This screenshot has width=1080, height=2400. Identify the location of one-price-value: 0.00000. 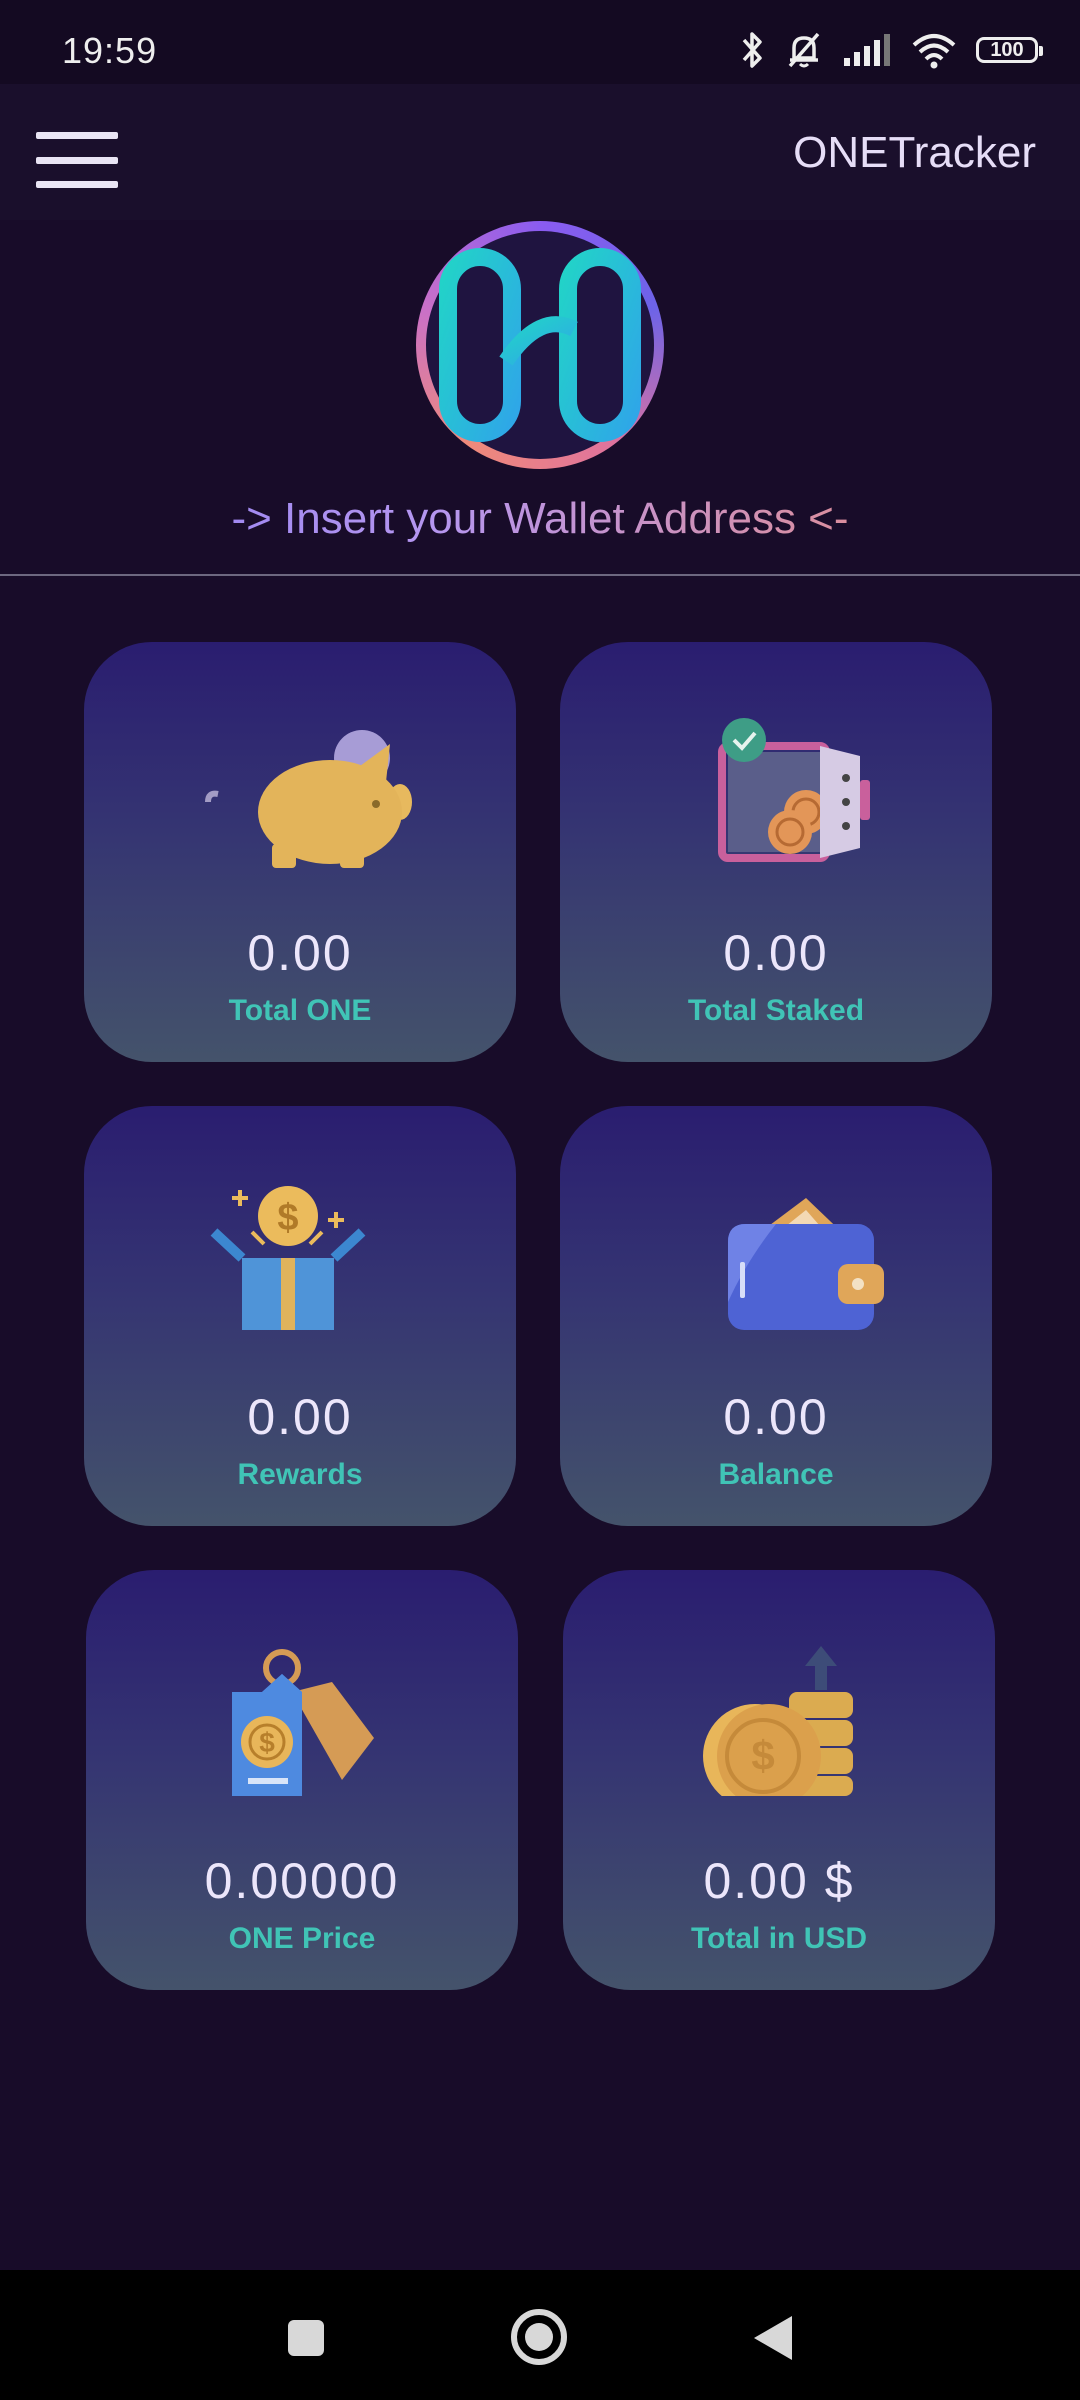
(302, 1881).